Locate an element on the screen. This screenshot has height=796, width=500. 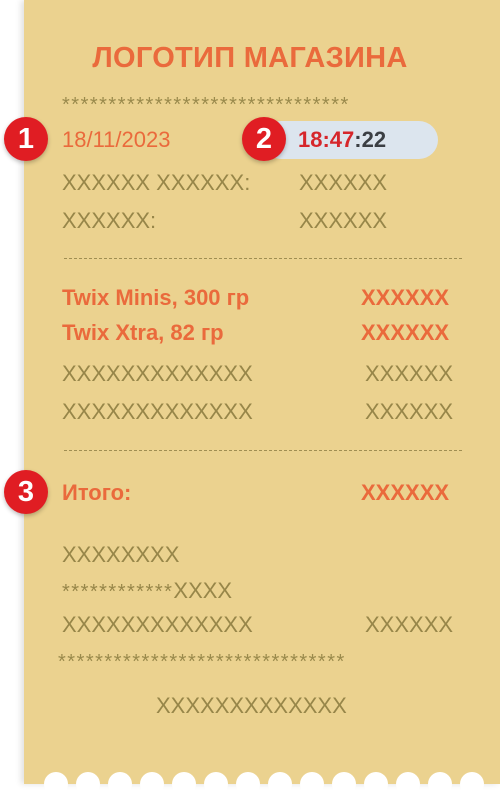
total-label: Итого: is located at coordinates (97, 492).